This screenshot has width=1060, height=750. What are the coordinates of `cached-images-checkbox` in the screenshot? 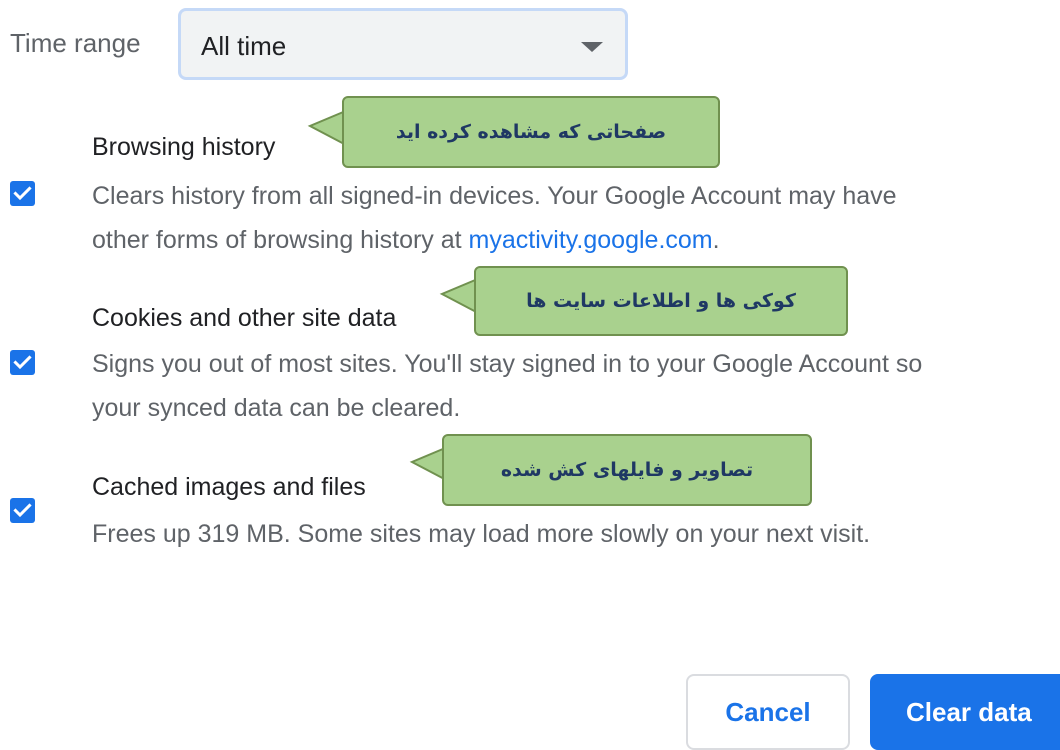 It's located at (22, 510).